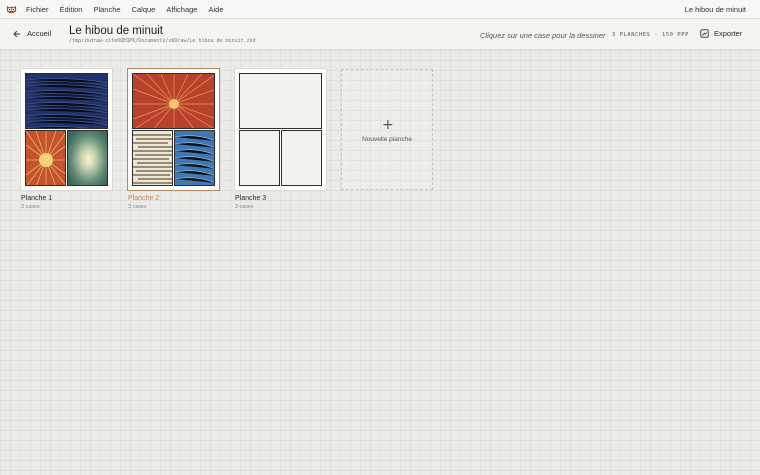 The width and height of the screenshot is (760, 475). Describe the element at coordinates (728, 33) in the screenshot. I see `export-label: Exporter` at that location.